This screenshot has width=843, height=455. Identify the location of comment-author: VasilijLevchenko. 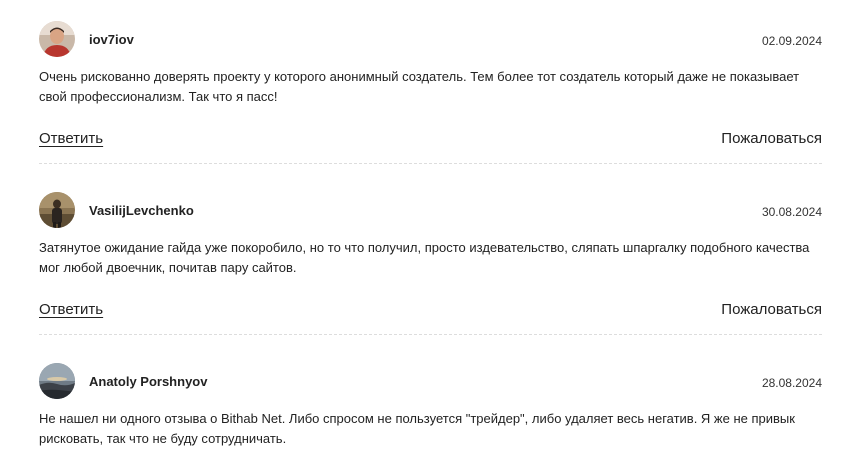
(141, 210).